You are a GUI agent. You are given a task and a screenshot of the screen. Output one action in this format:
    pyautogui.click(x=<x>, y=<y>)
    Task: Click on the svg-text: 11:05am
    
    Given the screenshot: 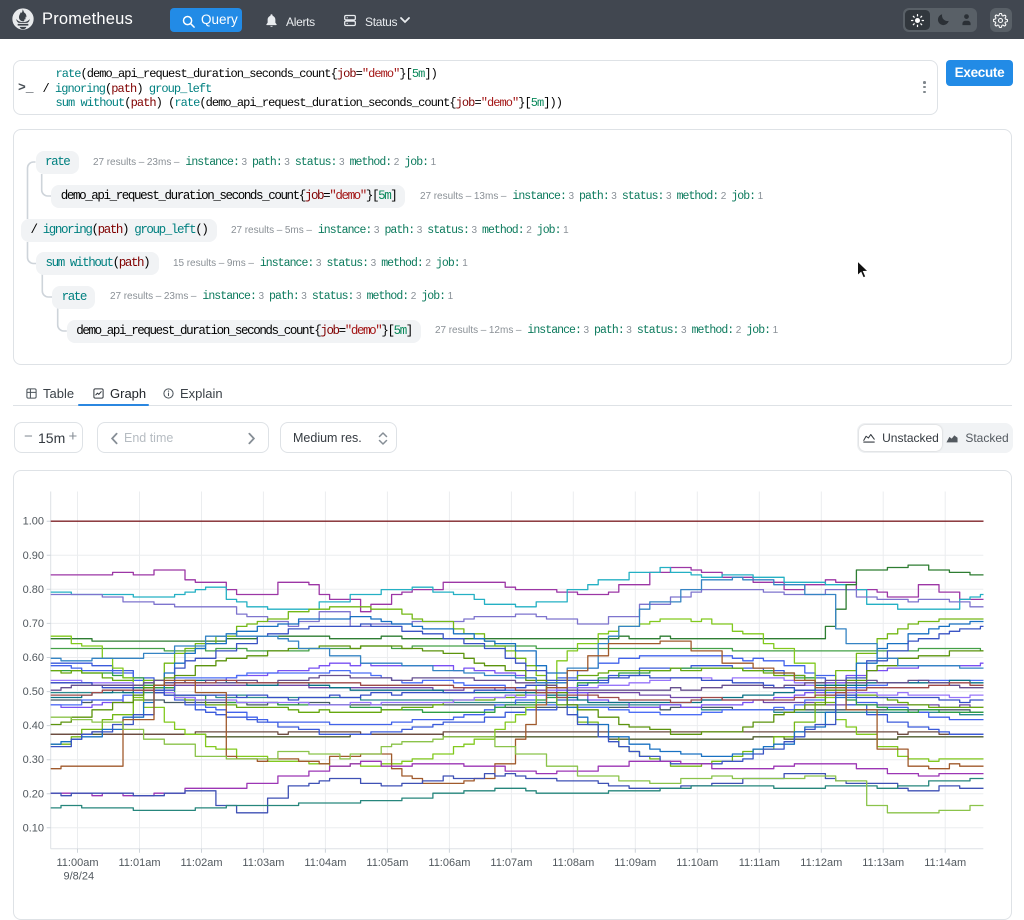 What is the action you would take?
    pyautogui.click(x=387, y=863)
    